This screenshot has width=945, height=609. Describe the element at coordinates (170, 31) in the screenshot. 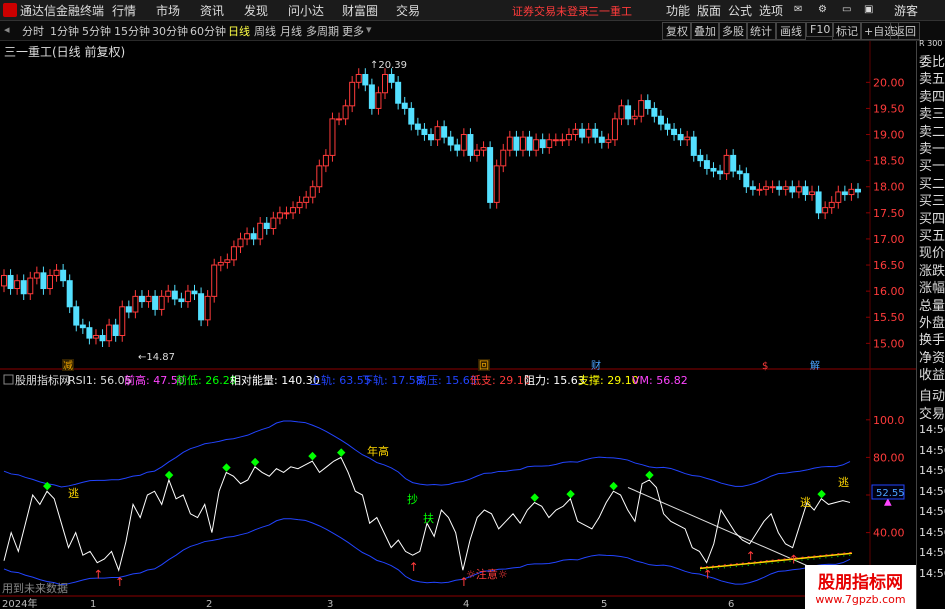

I see `tf-30min: 30分钟` at that location.